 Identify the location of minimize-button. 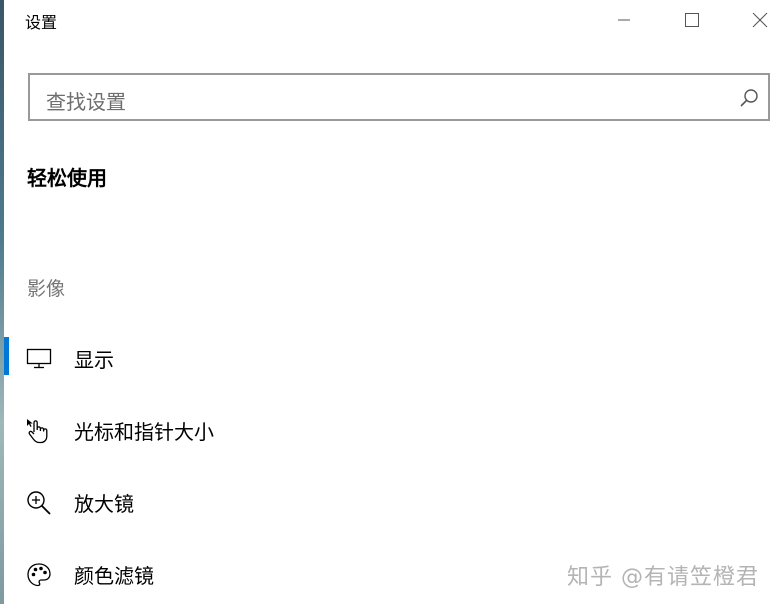
(624, 20).